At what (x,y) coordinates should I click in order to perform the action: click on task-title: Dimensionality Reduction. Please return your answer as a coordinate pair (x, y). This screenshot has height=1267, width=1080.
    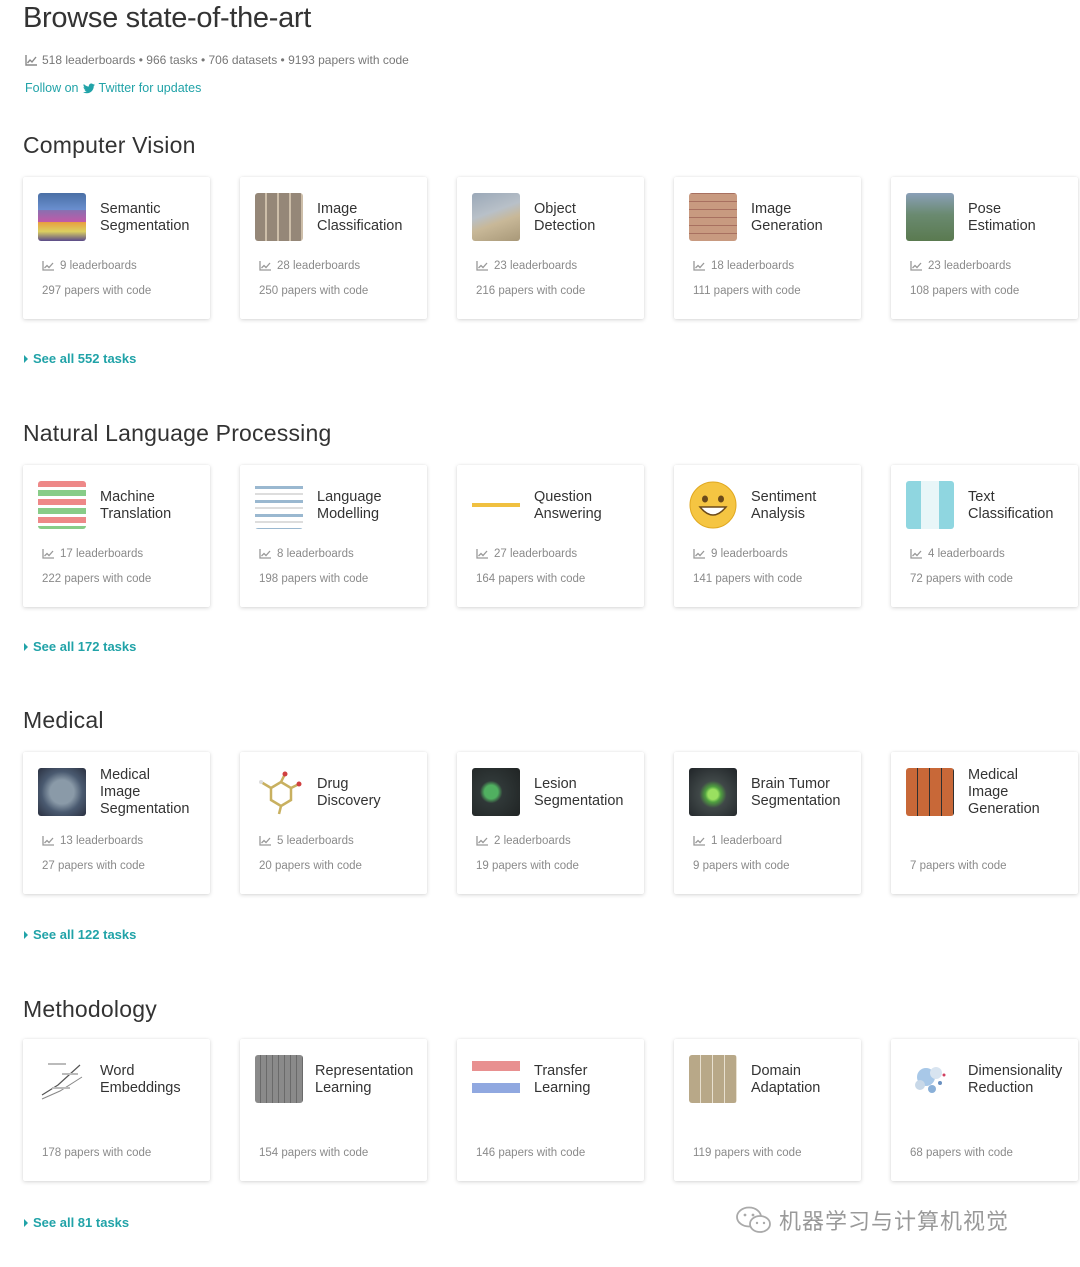
    Looking at the image, I should click on (1015, 1079).